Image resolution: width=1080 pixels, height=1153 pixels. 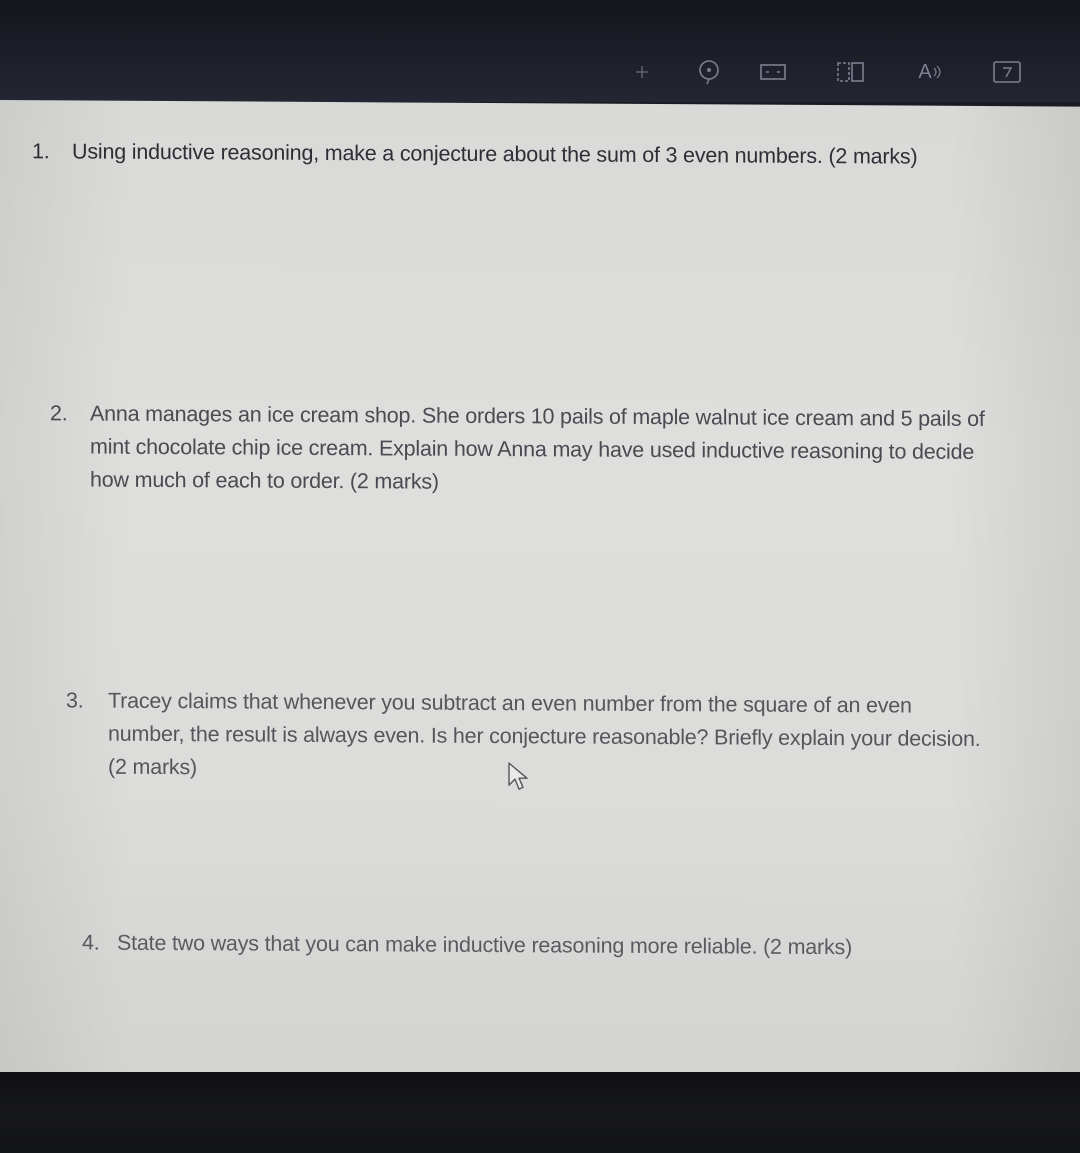 I want to click on question-number: 3., so click(x=75, y=700).